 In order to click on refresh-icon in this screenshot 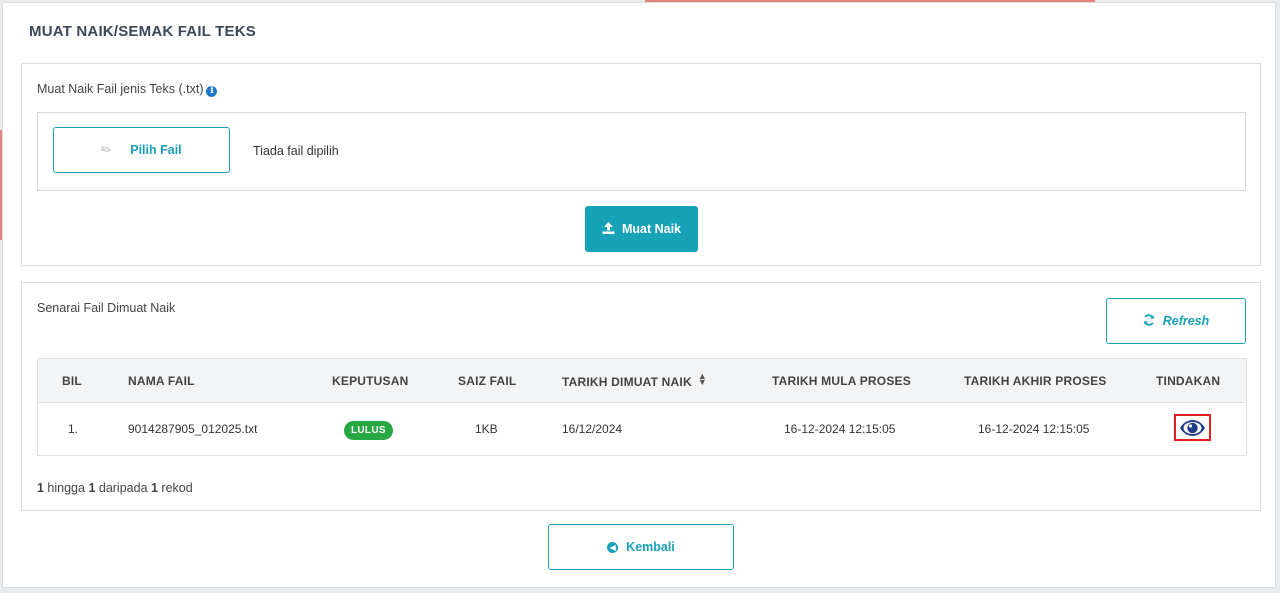, I will do `click(1149, 321)`.